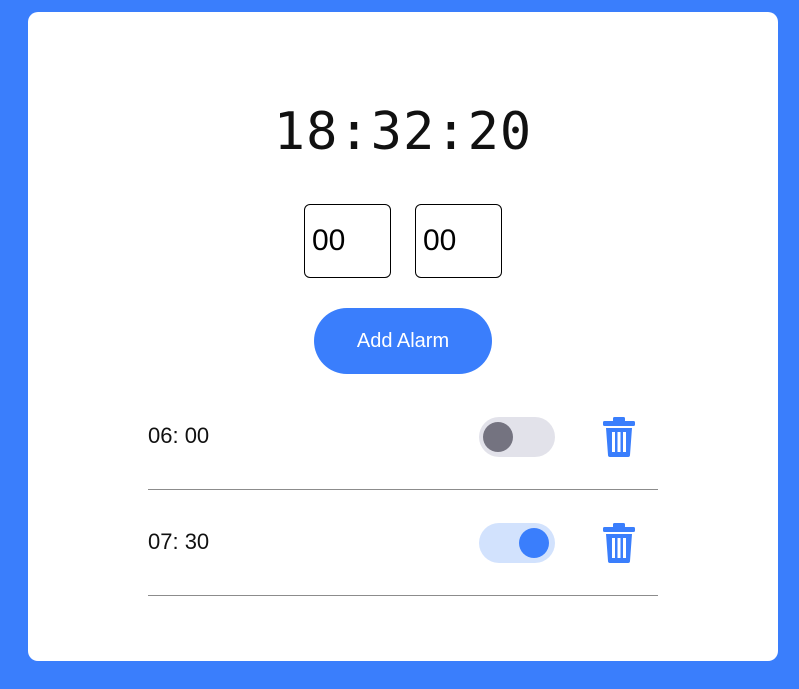 The width and height of the screenshot is (799, 689). What do you see at coordinates (458, 241) in the screenshot?
I see `minute-input` at bounding box center [458, 241].